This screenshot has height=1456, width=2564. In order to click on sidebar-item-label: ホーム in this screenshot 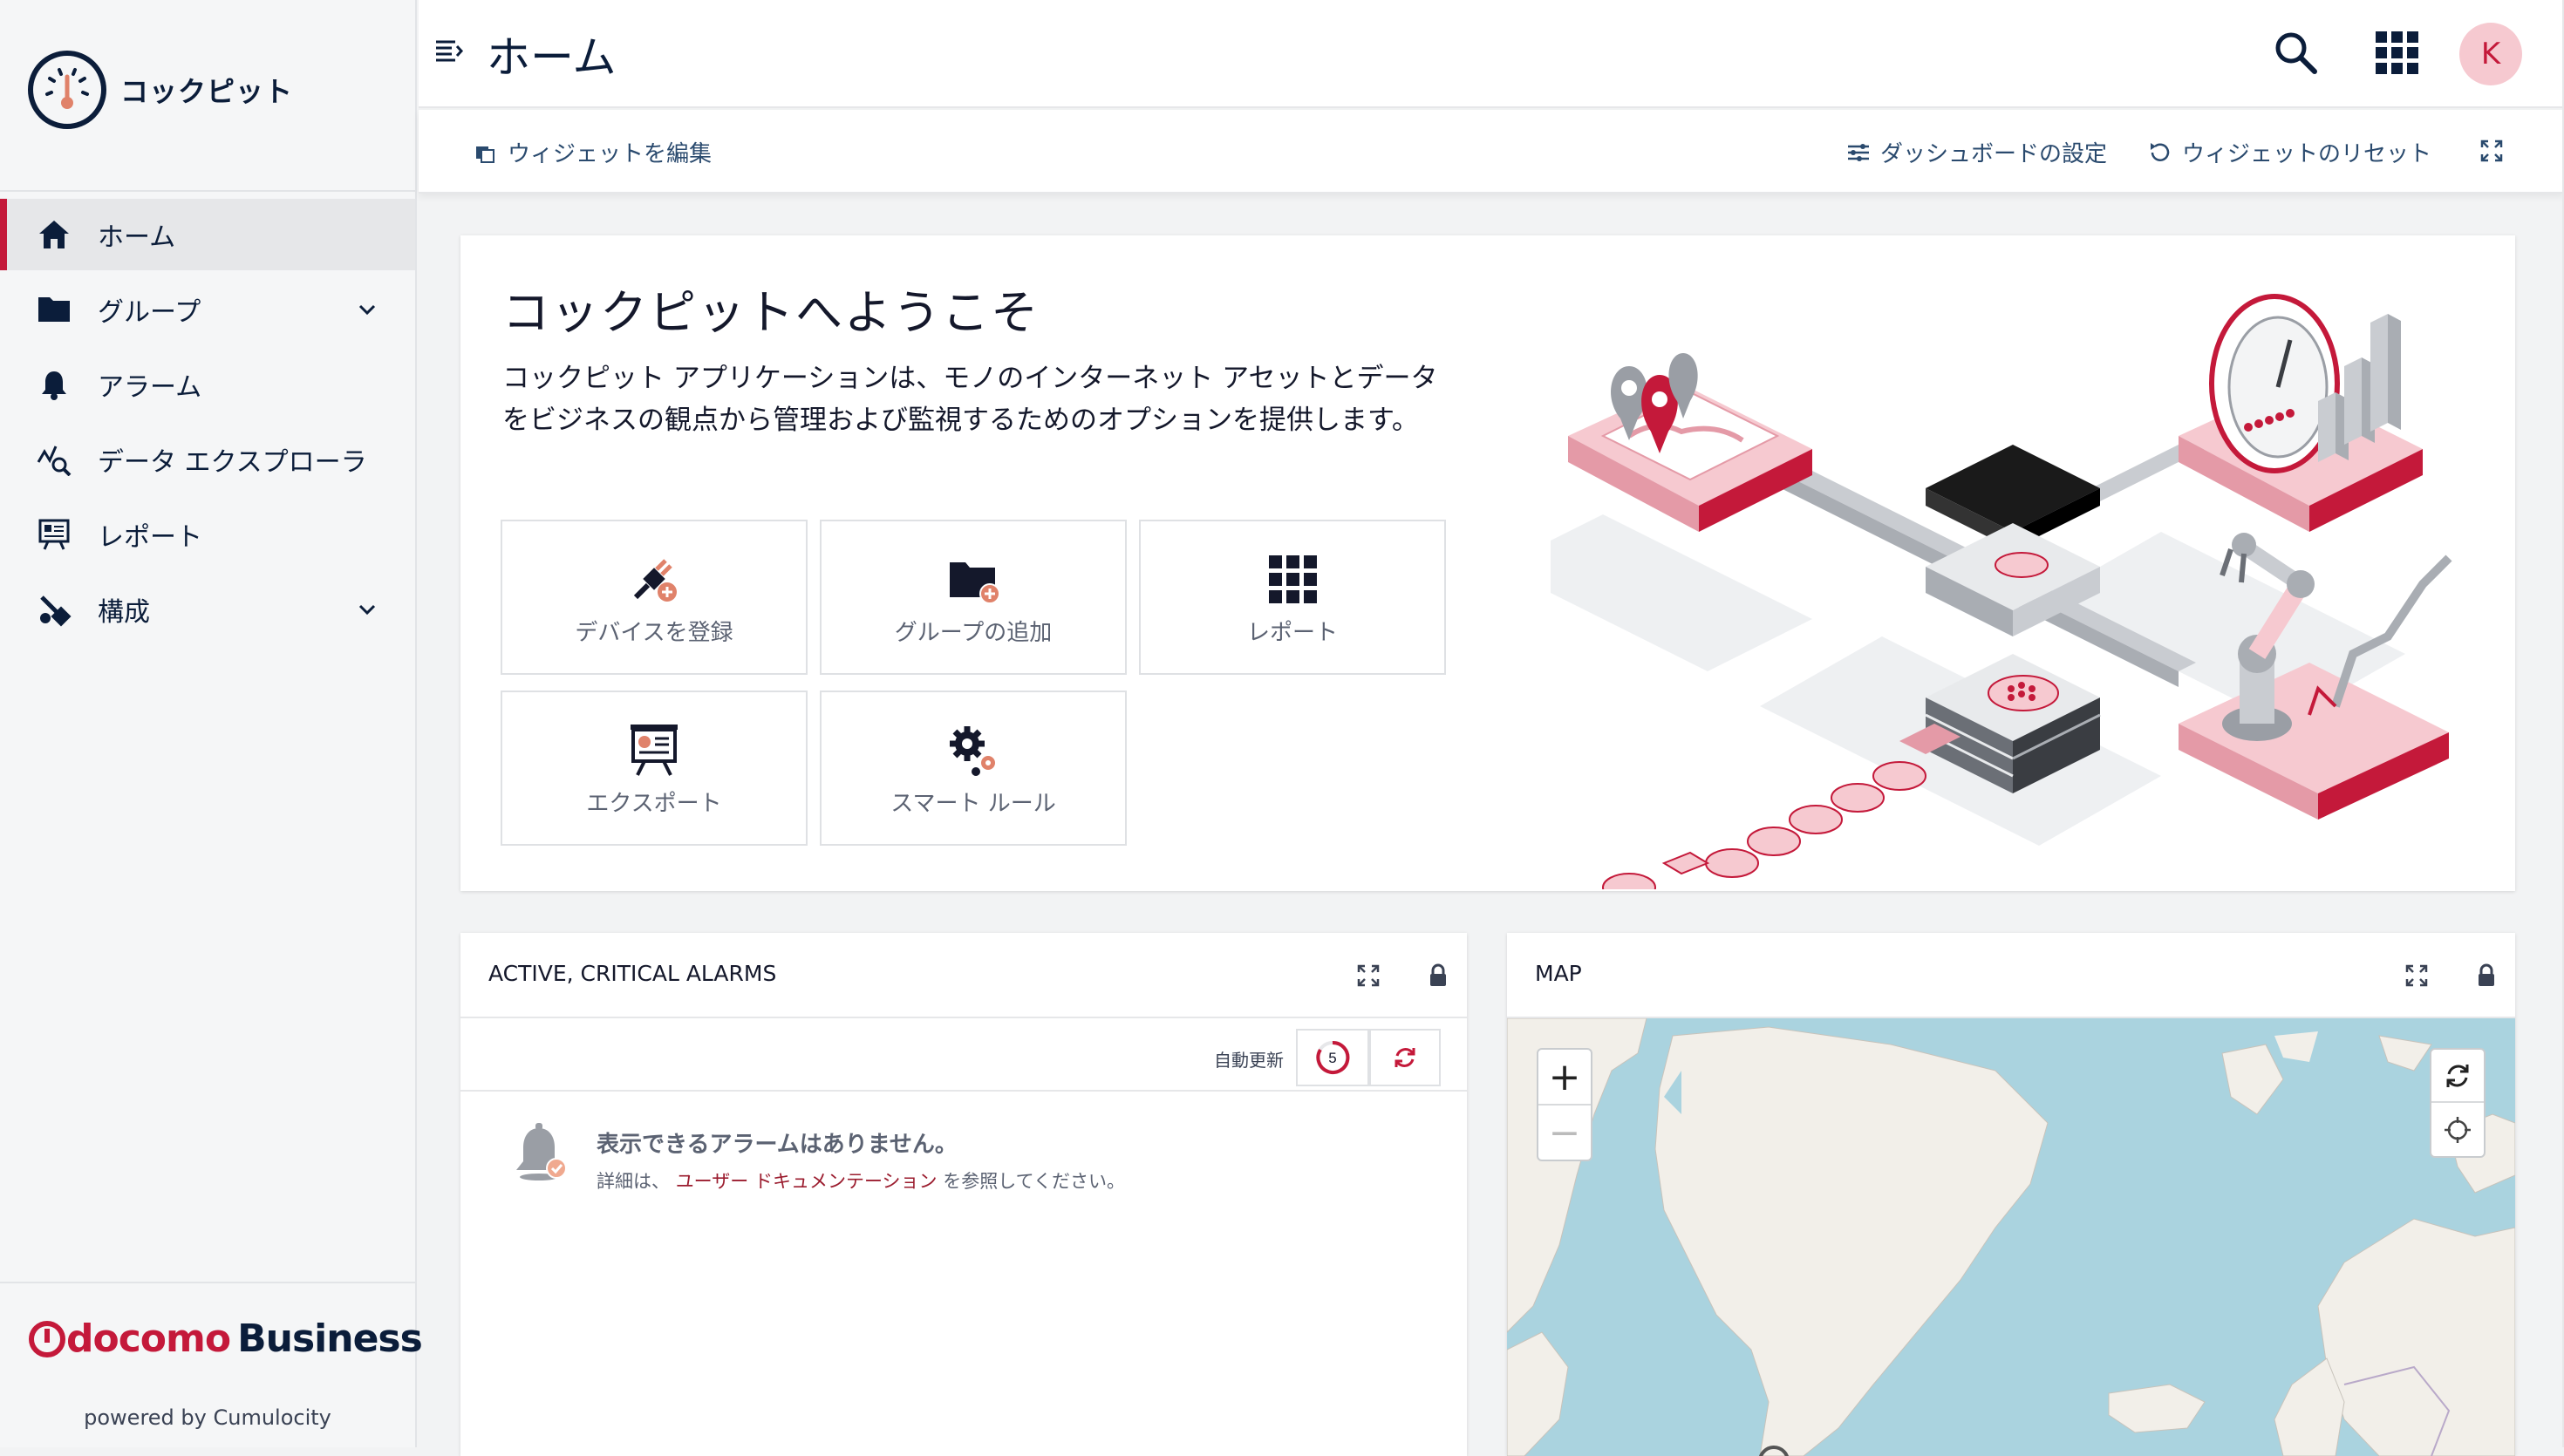, I will do `click(137, 237)`.